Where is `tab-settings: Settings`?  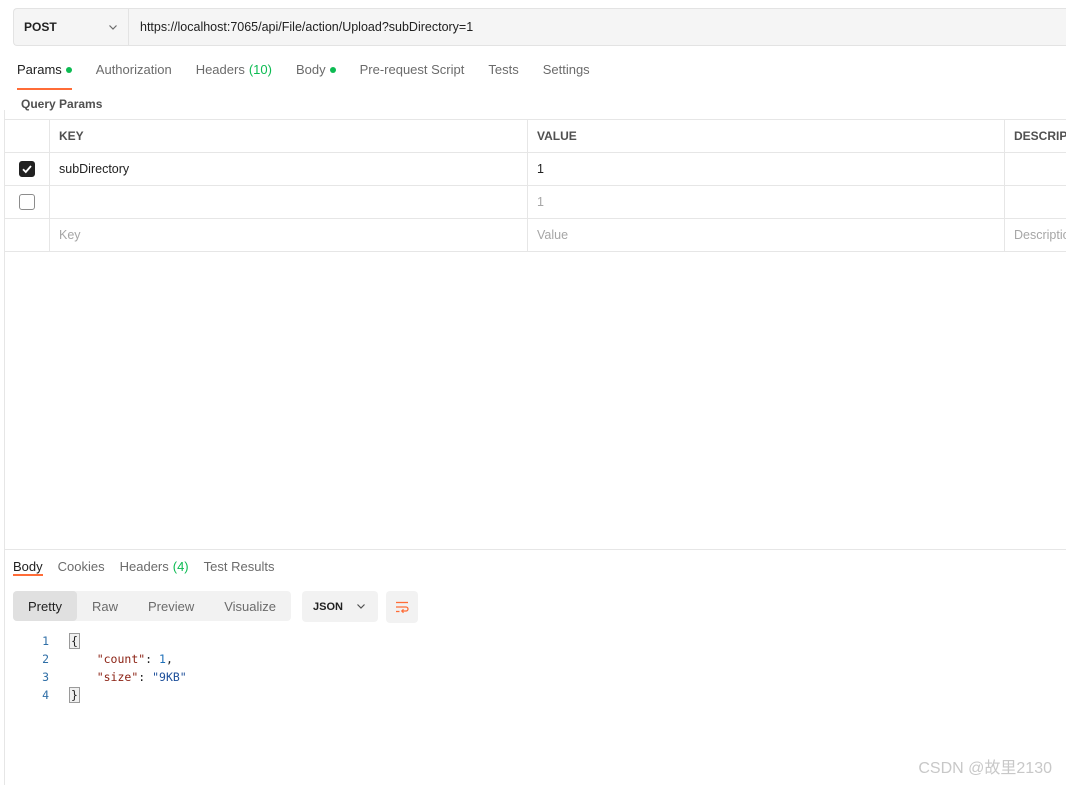 tab-settings: Settings is located at coordinates (566, 75).